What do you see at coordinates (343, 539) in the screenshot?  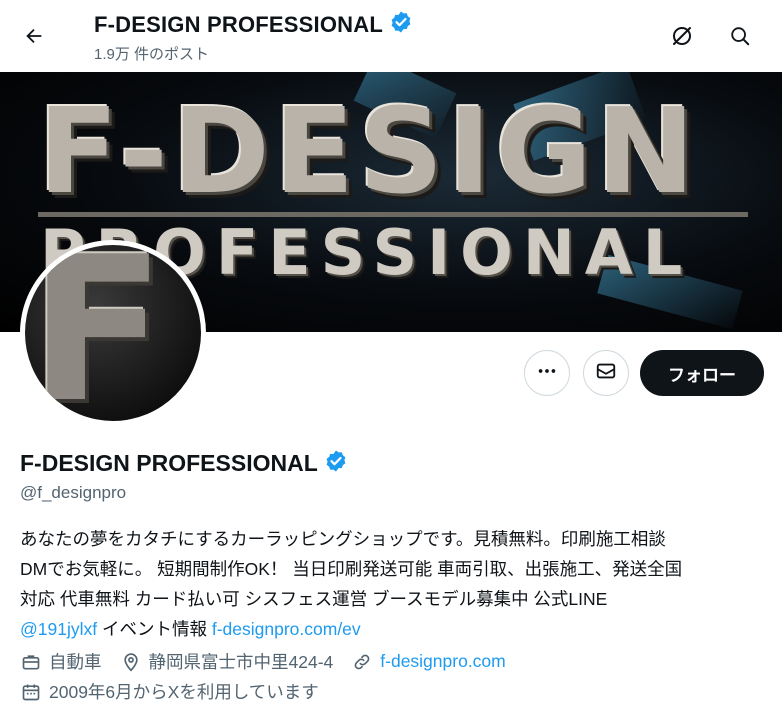 I see `bio-line: あなたの夢をカタチにするカーラッピングショップです。見積無料。印刷施工相談` at bounding box center [343, 539].